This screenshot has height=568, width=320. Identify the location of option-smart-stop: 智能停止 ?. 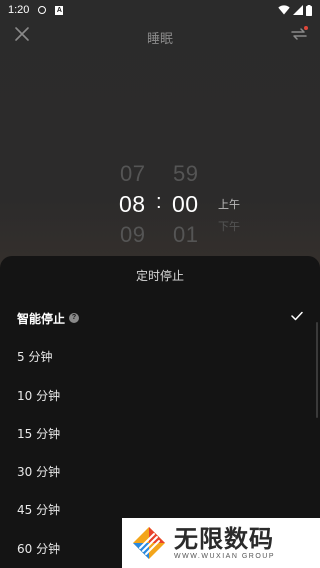
(160, 318).